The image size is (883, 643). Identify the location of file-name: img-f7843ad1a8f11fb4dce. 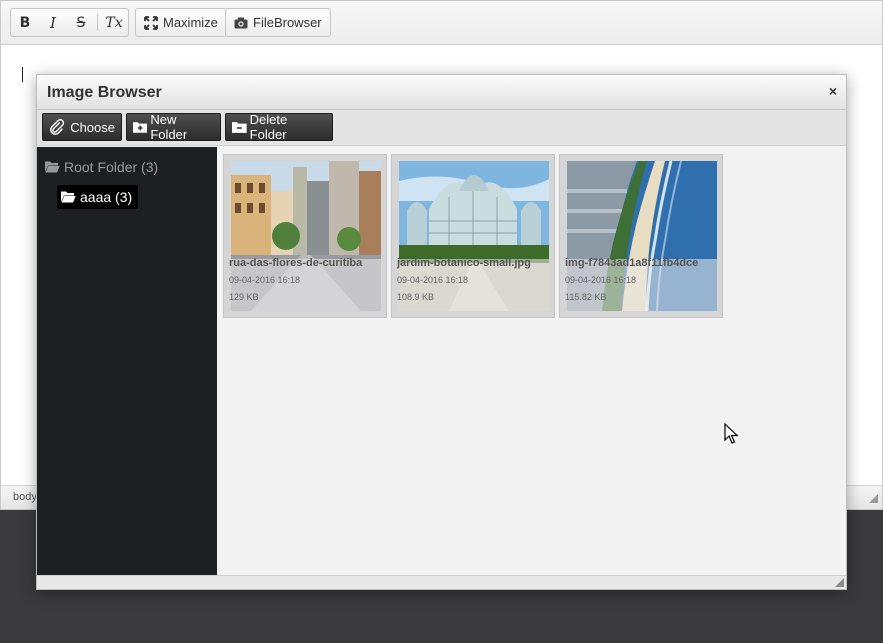
(632, 263).